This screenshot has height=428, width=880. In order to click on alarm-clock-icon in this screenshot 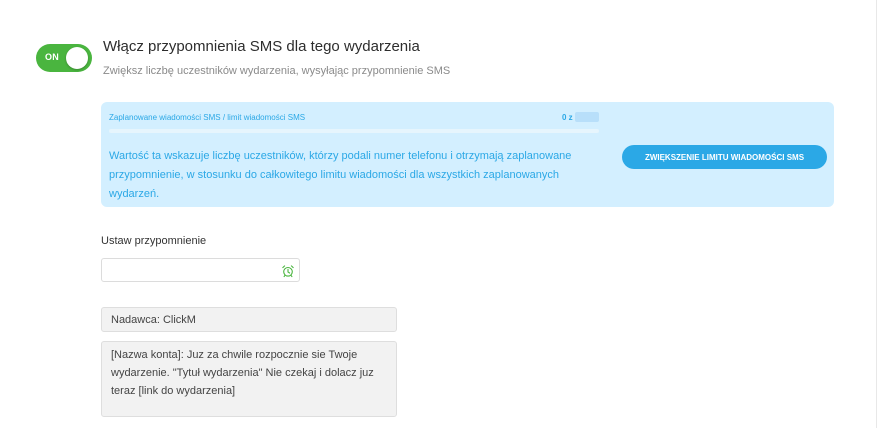, I will do `click(288, 271)`.